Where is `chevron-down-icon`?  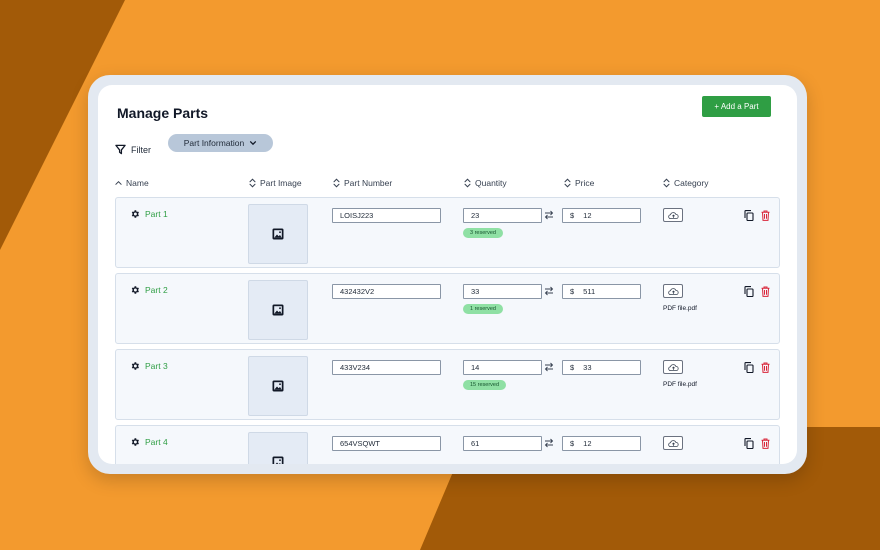
chevron-down-icon is located at coordinates (253, 143).